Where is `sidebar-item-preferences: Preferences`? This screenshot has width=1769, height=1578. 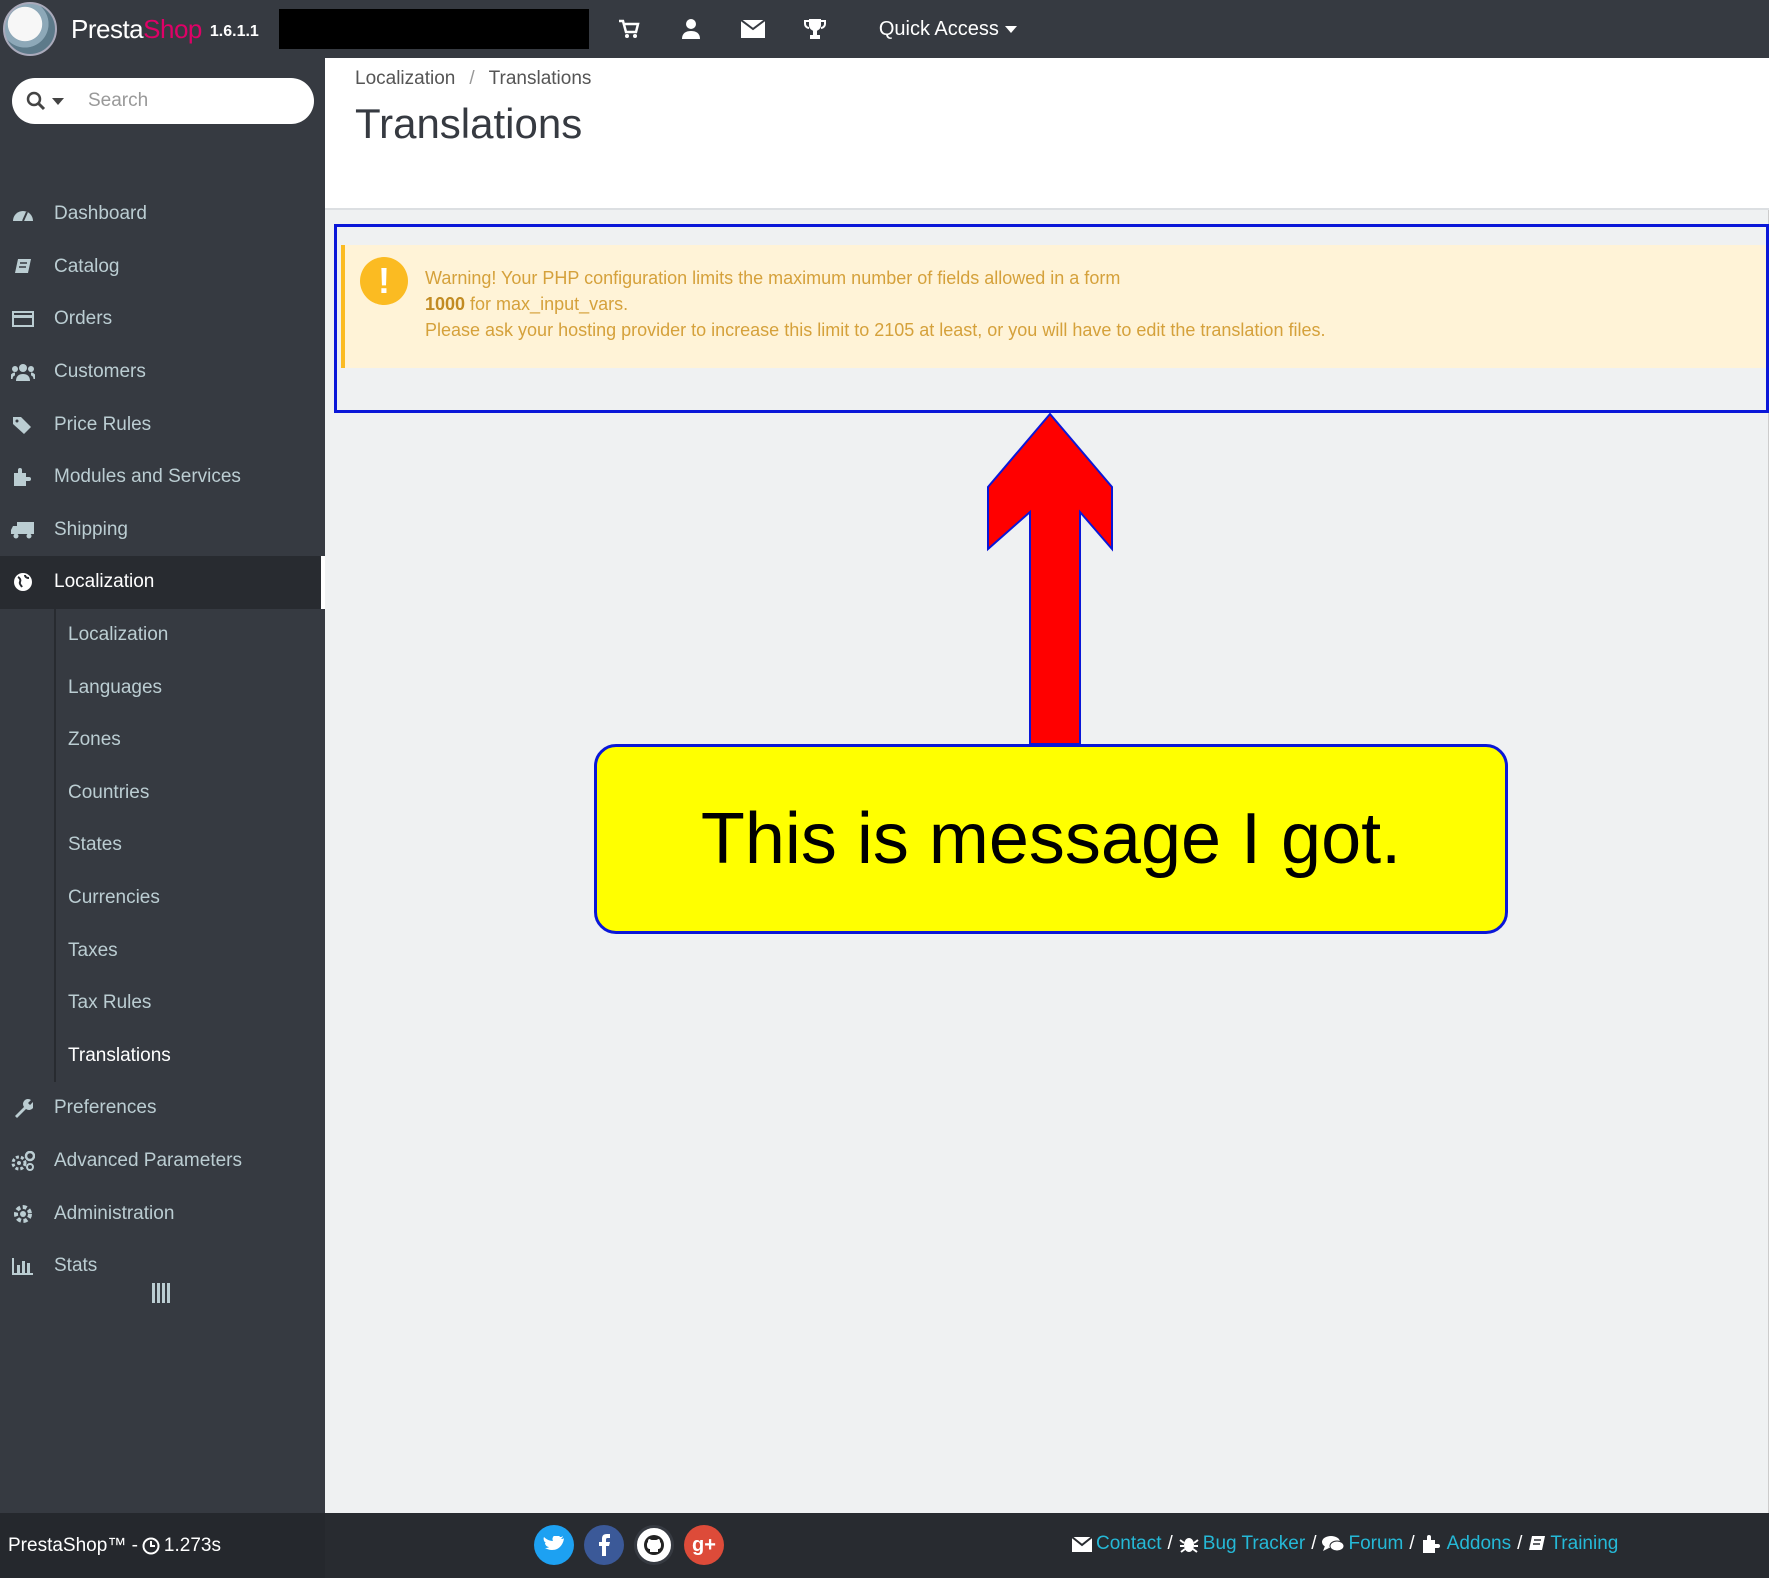 sidebar-item-preferences: Preferences is located at coordinates (162, 1108).